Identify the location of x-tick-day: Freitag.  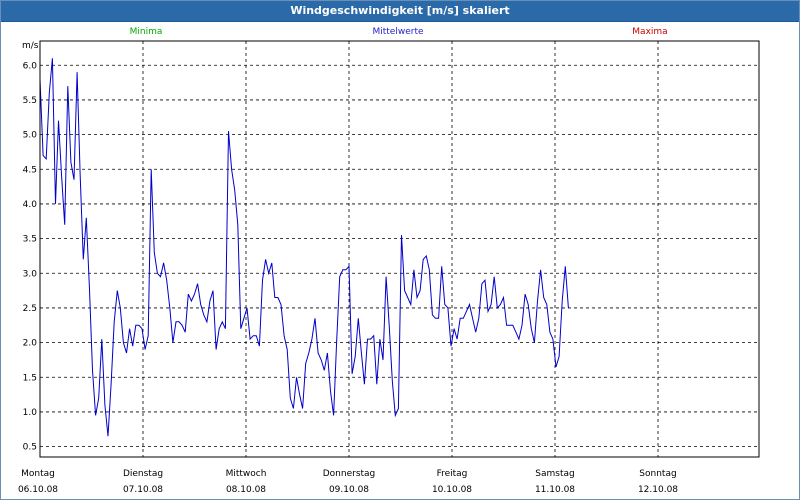
(452, 474).